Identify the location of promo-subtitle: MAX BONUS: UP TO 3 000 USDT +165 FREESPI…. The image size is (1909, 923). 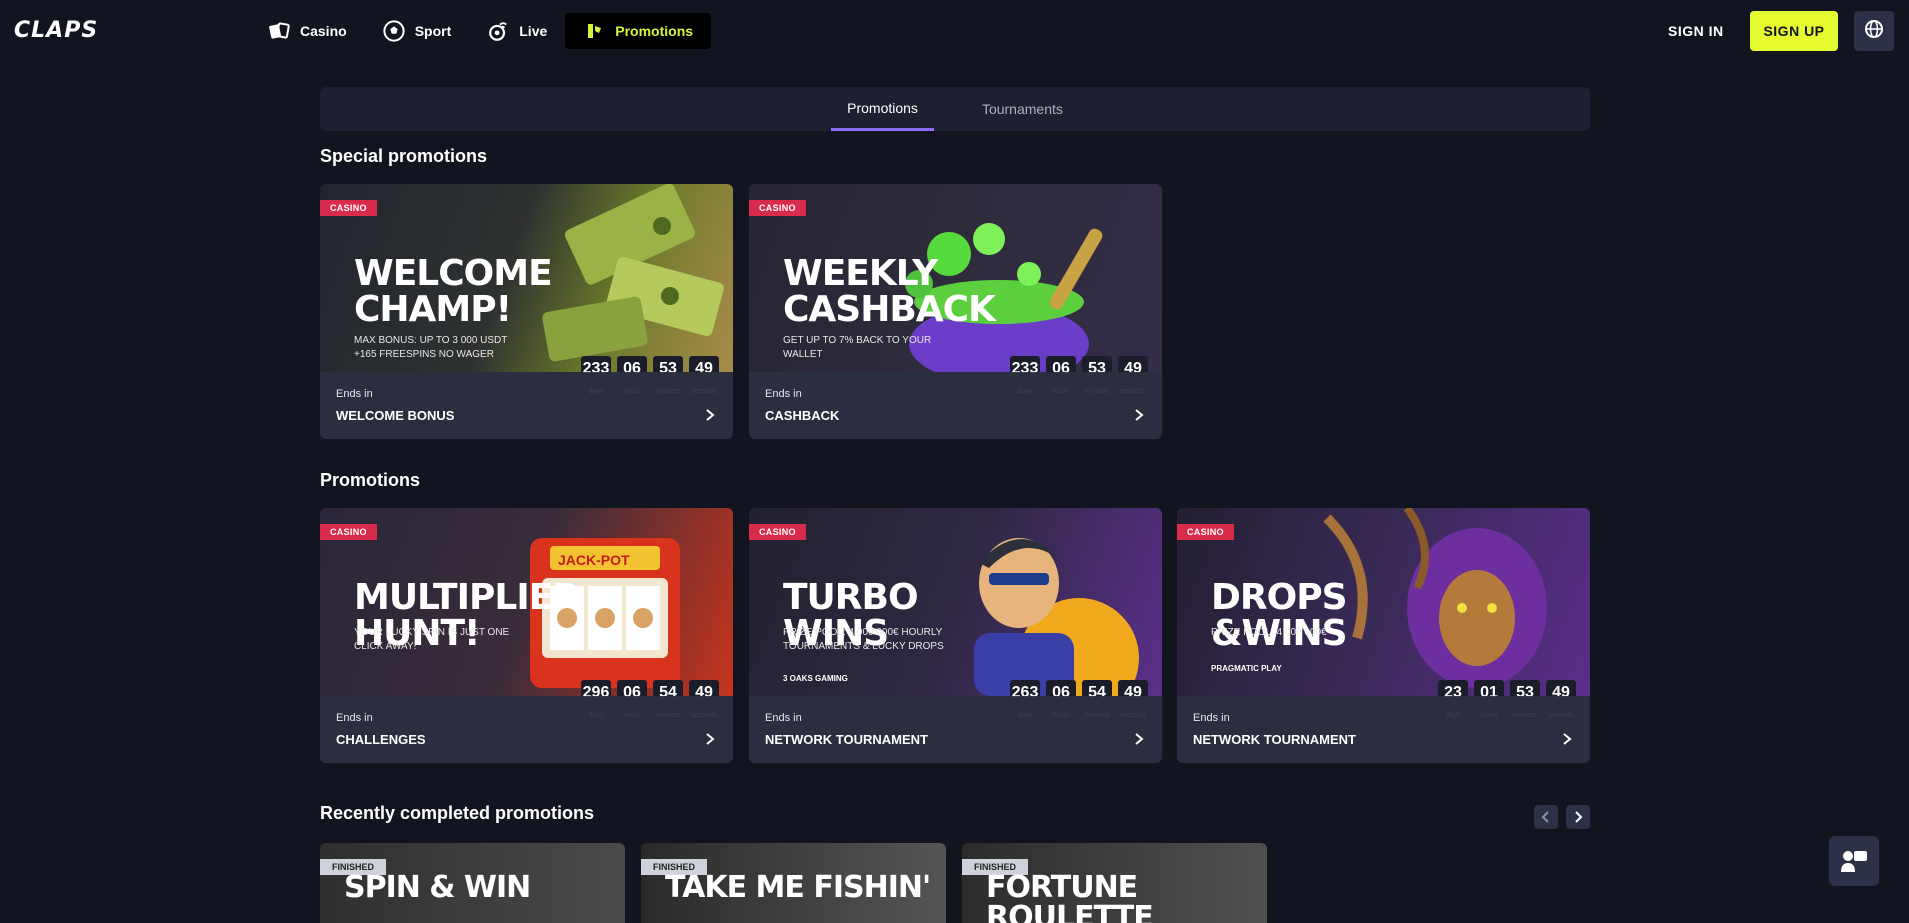
(431, 347).